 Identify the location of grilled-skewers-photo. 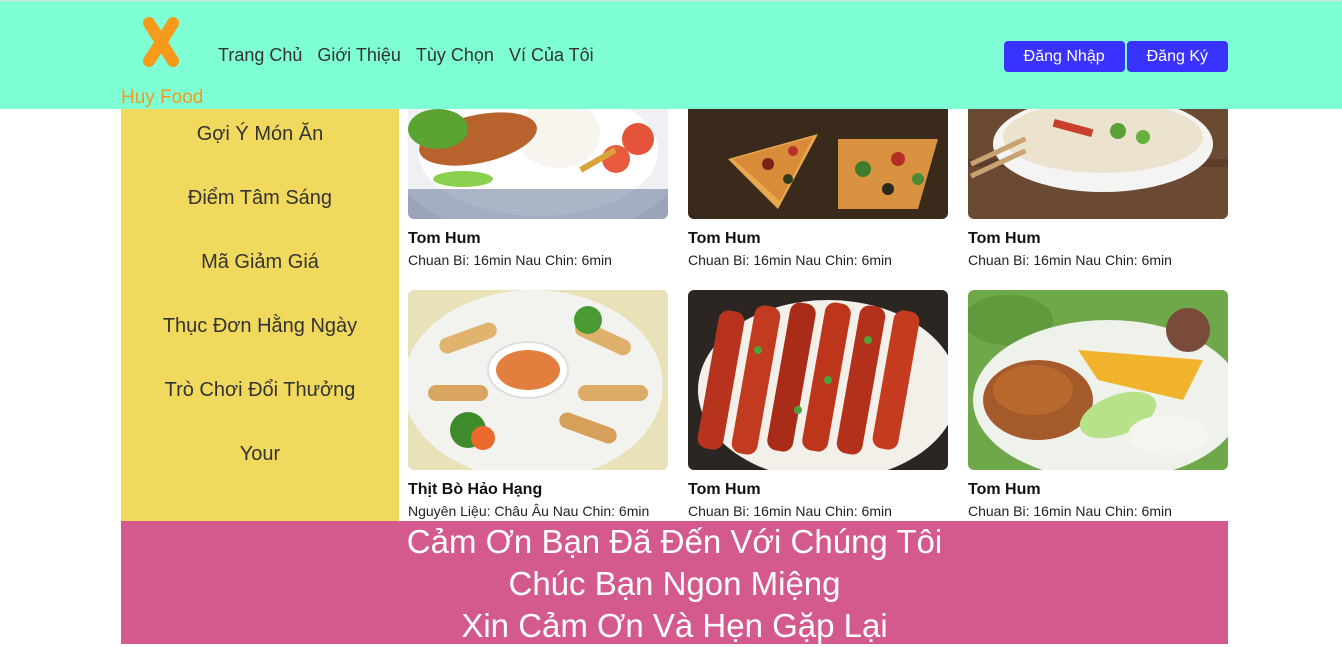
(818, 380).